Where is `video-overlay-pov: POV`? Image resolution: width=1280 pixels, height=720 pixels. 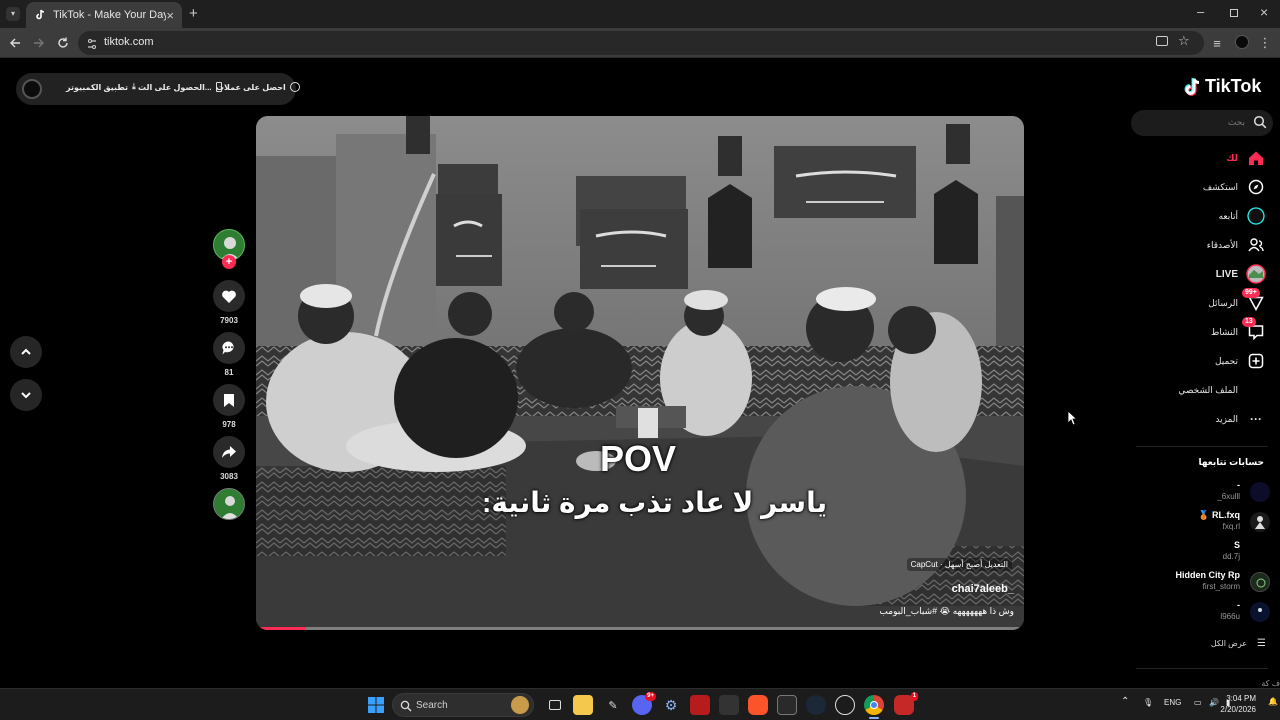
video-overlay-pov: POV is located at coordinates (638, 458).